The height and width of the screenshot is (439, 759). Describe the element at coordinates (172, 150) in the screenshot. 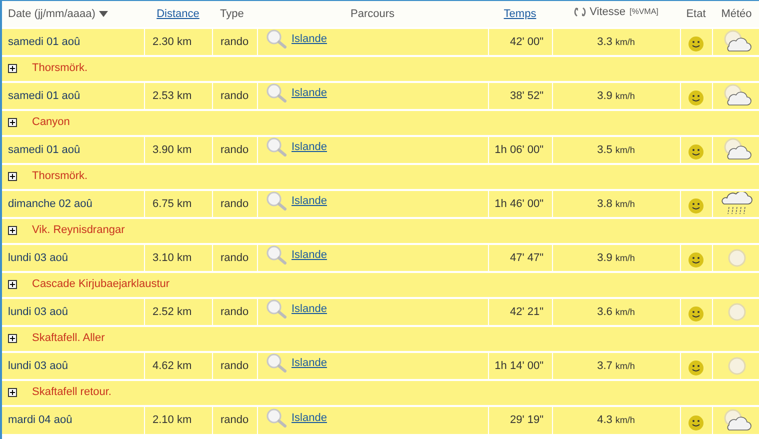

I see `distance-cell: 3.90 km` at that location.